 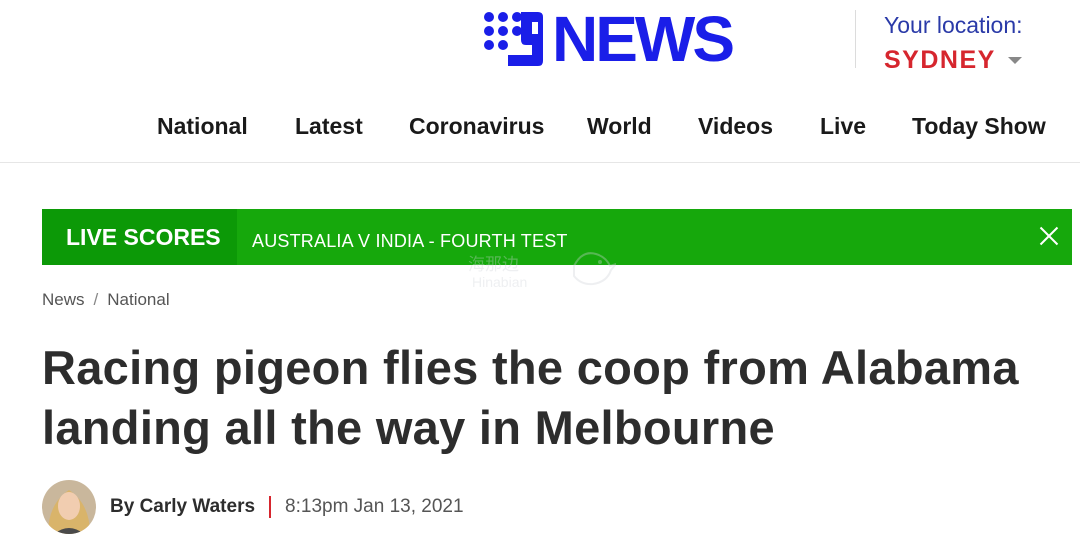 What do you see at coordinates (374, 506) in the screenshot?
I see `publish-timestamp: 8:13pm Jan 13, 2021` at bounding box center [374, 506].